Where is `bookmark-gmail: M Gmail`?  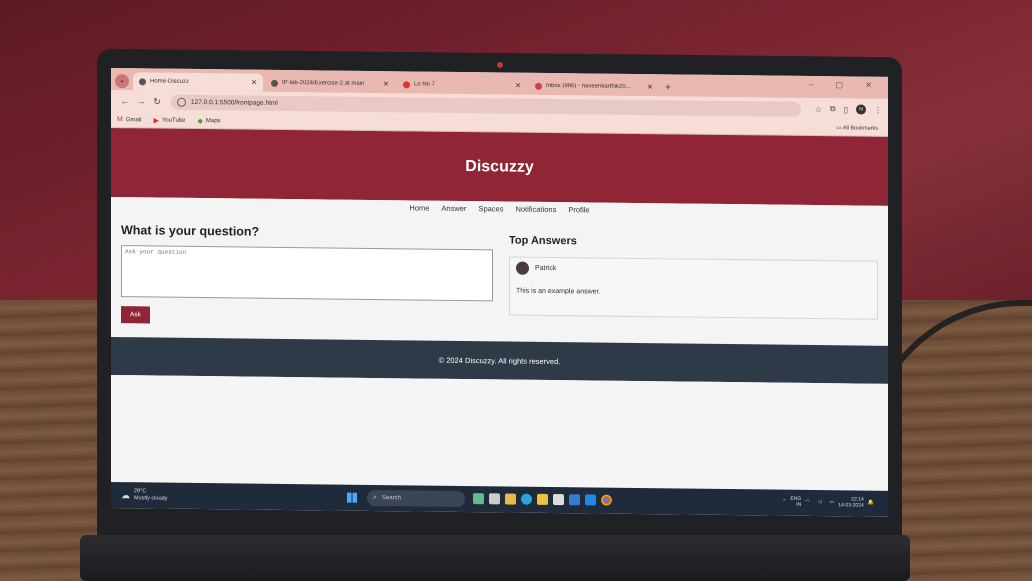
bookmark-gmail: M Gmail is located at coordinates (129, 119).